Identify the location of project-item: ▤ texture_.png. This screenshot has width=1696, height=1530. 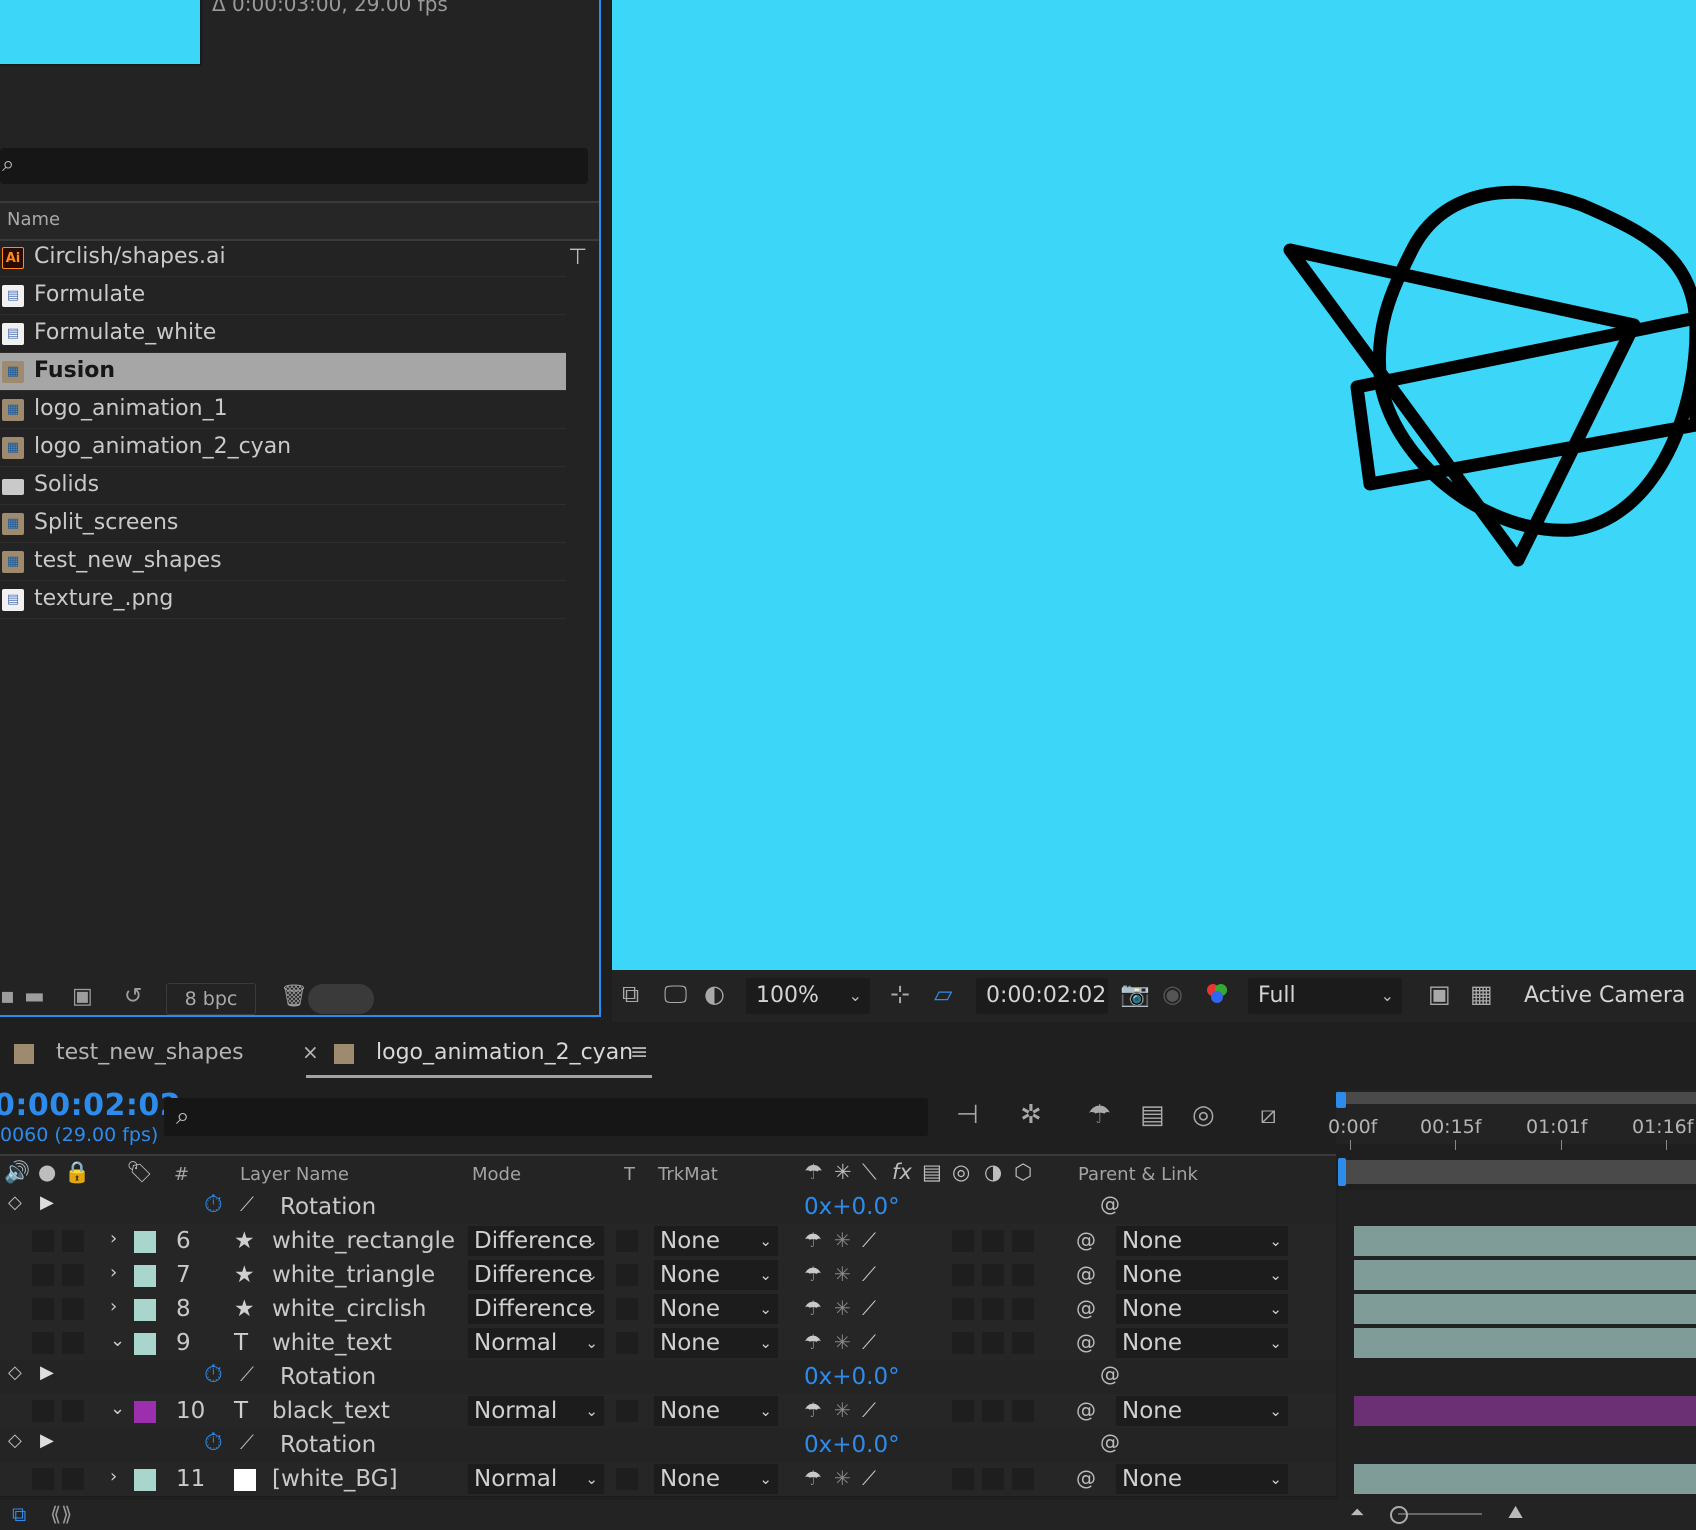
(283, 600).